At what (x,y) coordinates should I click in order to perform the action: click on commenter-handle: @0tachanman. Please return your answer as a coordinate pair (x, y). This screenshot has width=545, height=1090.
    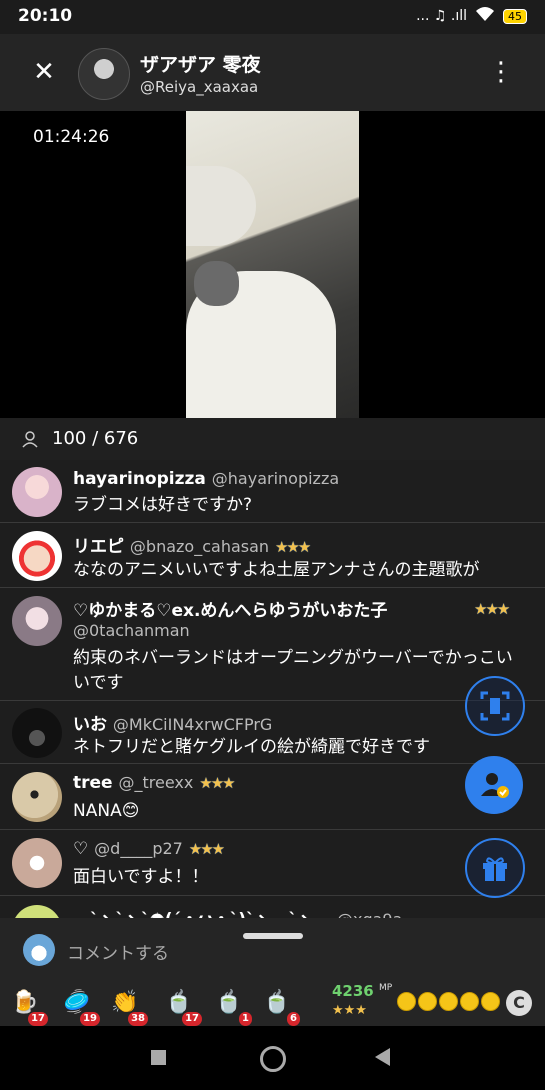
    Looking at the image, I should click on (131, 630).